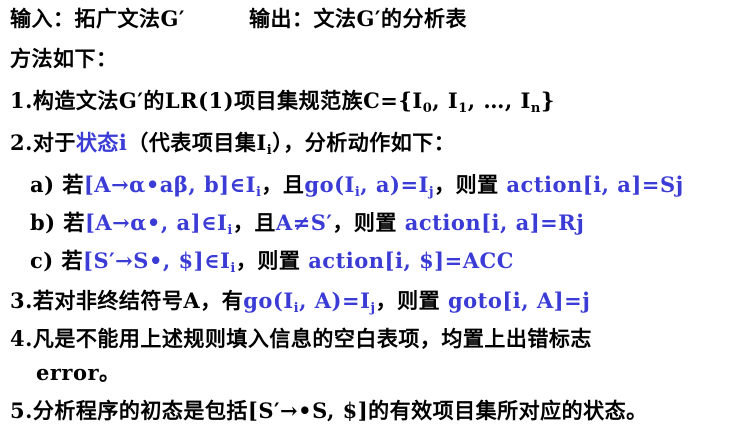  I want to click on header-line: 输入：拓广文法G′ 输出：文法G′的分析表, so click(238, 19).